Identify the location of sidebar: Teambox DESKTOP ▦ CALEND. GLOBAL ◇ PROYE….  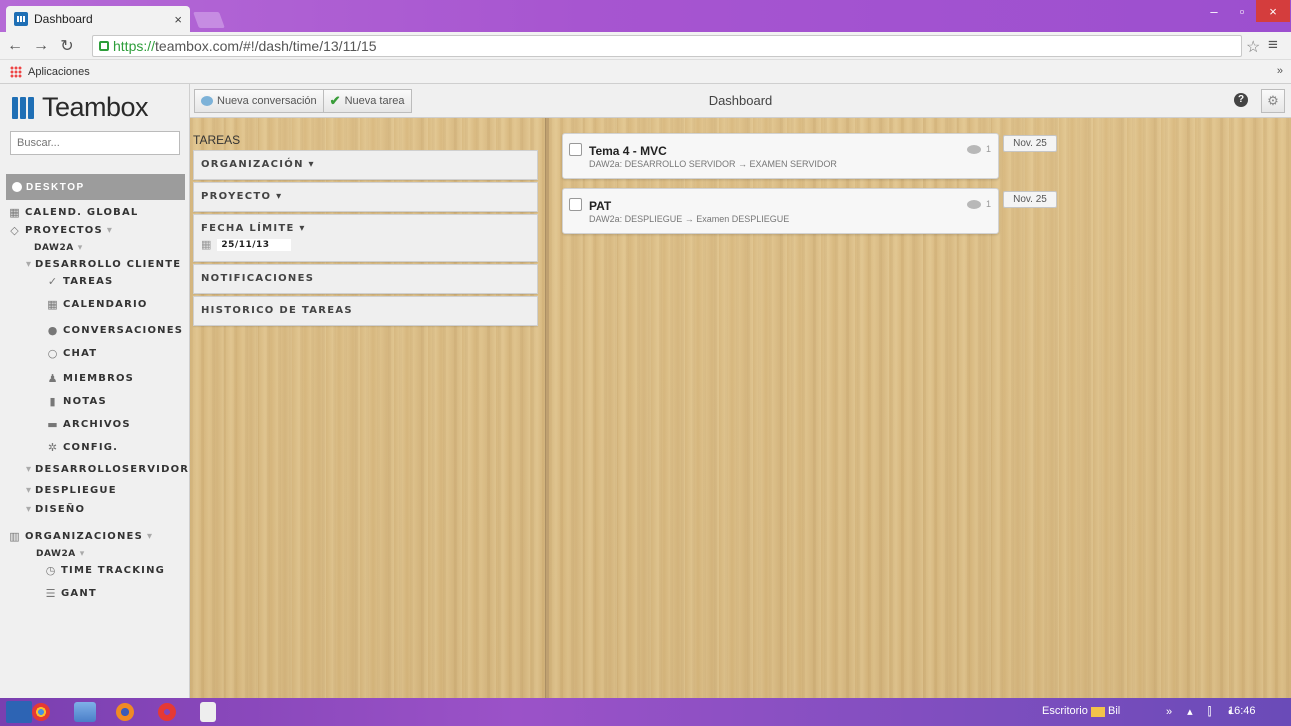
(95, 391).